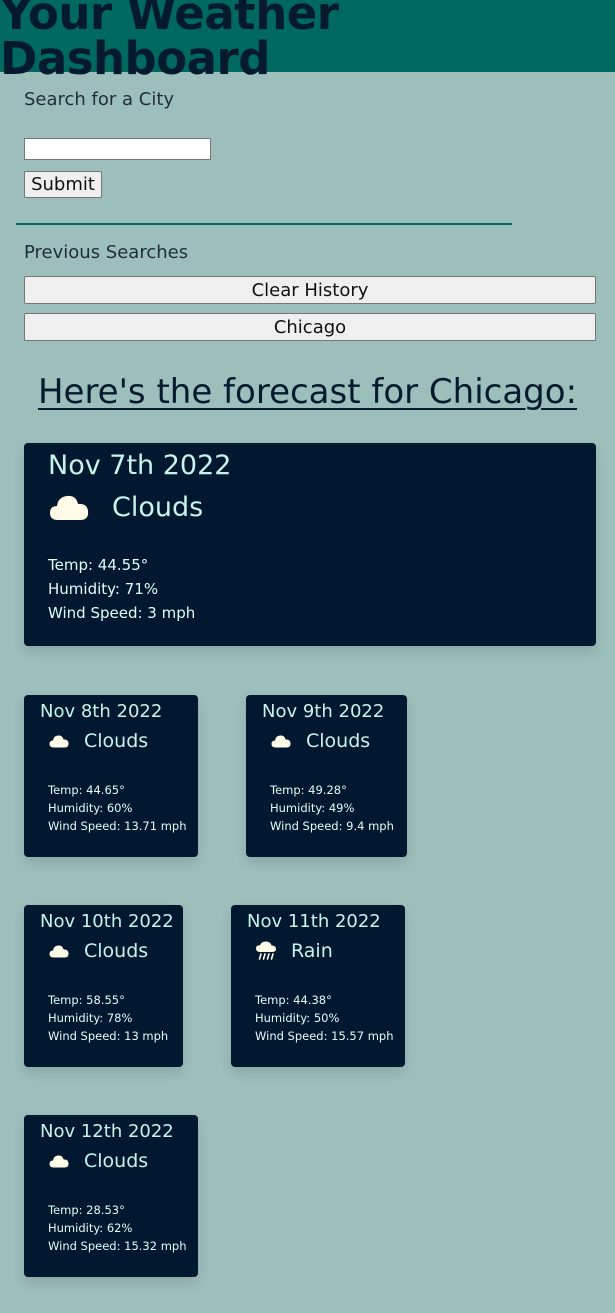 This screenshot has height=1313, width=615. Describe the element at coordinates (310, 290) in the screenshot. I see `clear-history-button: Clear History` at that location.